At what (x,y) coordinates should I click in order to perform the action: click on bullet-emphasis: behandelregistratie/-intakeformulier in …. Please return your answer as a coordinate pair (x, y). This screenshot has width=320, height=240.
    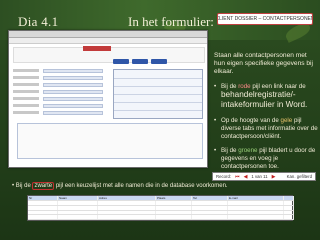
    Looking at the image, I should click on (264, 100).